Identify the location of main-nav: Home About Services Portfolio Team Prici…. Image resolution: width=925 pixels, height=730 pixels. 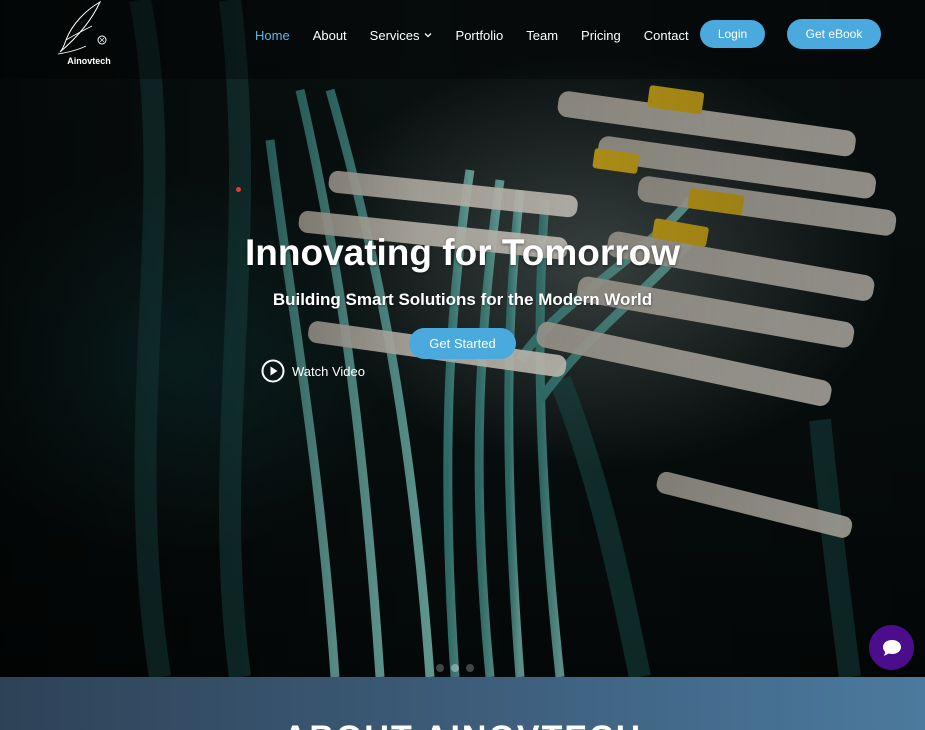
(483, 35).